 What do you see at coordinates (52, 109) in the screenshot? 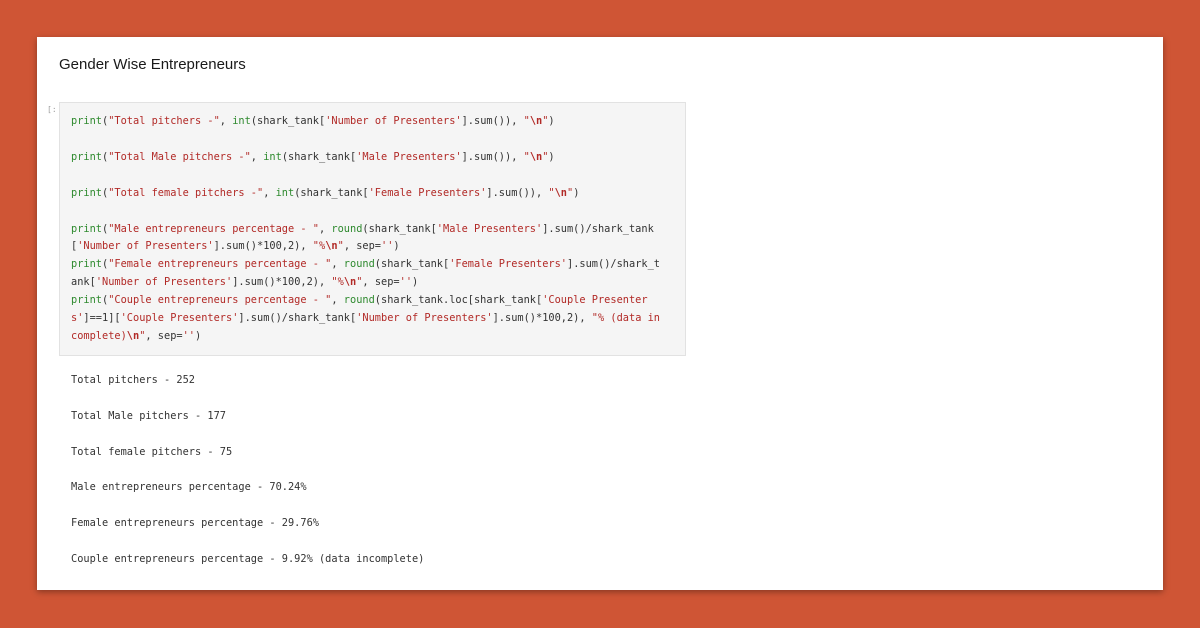
I see `cell-prompt: [:` at bounding box center [52, 109].